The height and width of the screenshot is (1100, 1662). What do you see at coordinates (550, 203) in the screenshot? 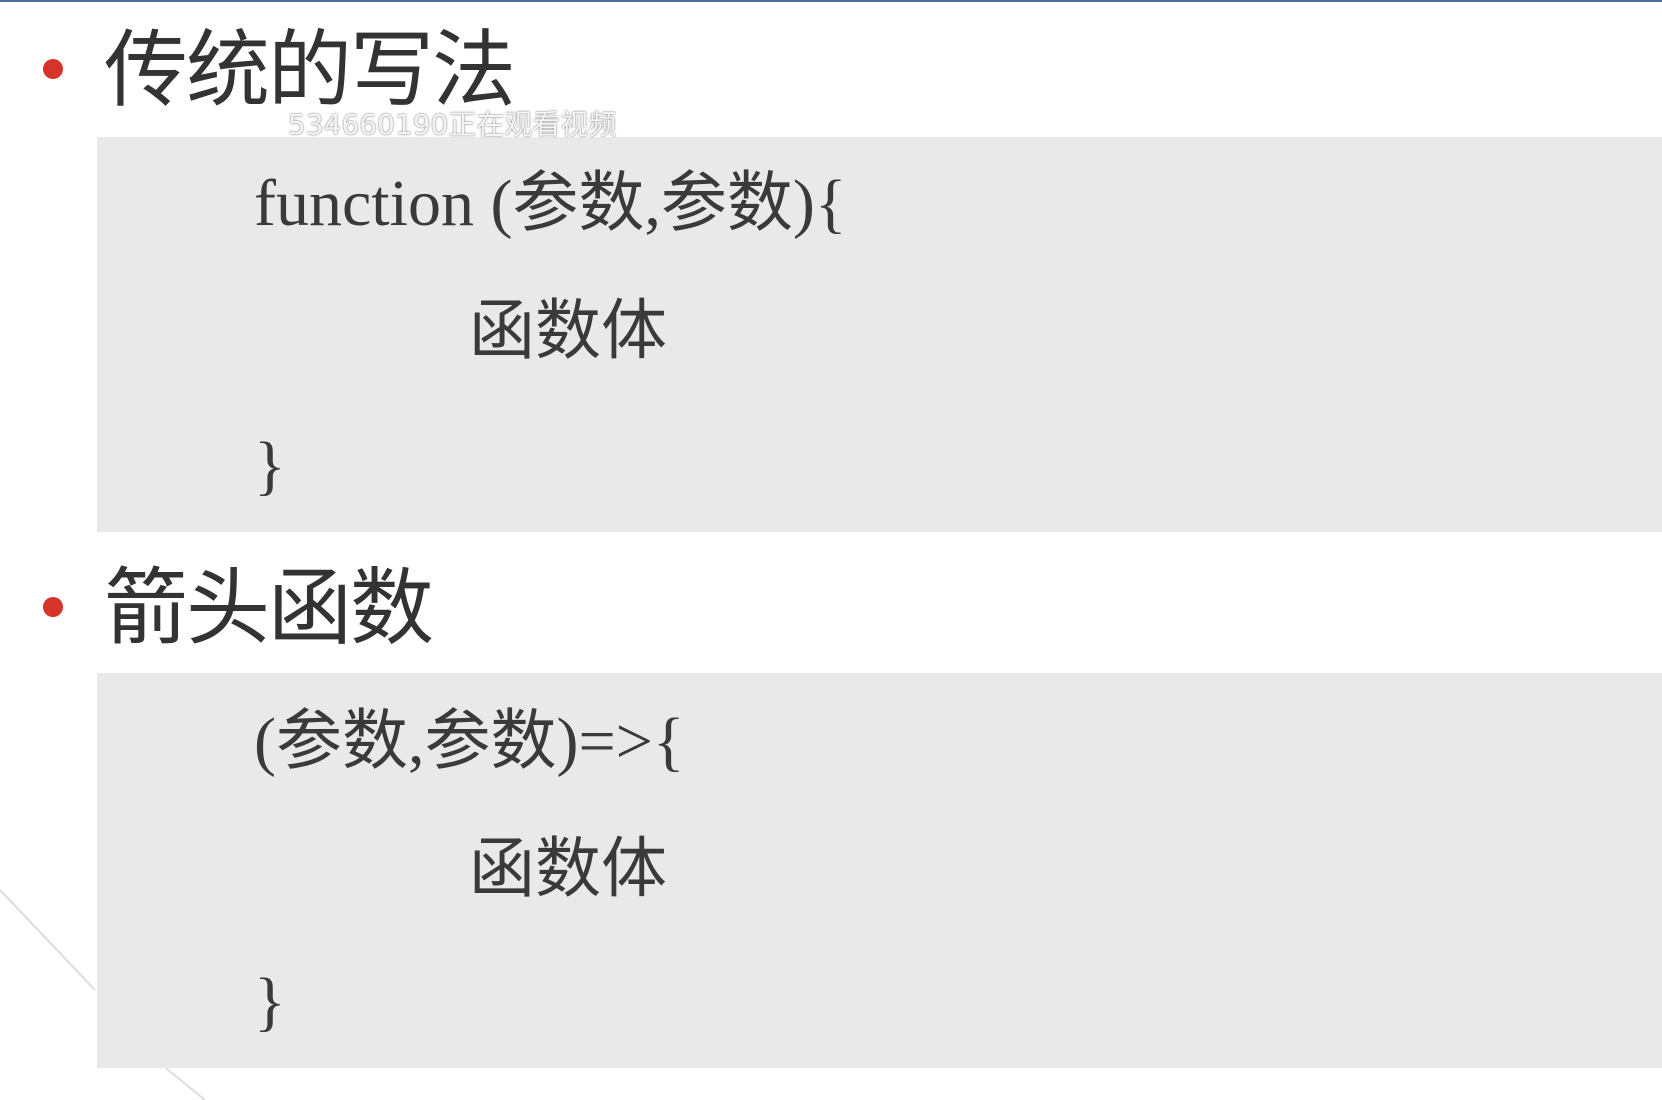
I see `code-line-signature: function (参数,参数){` at bounding box center [550, 203].